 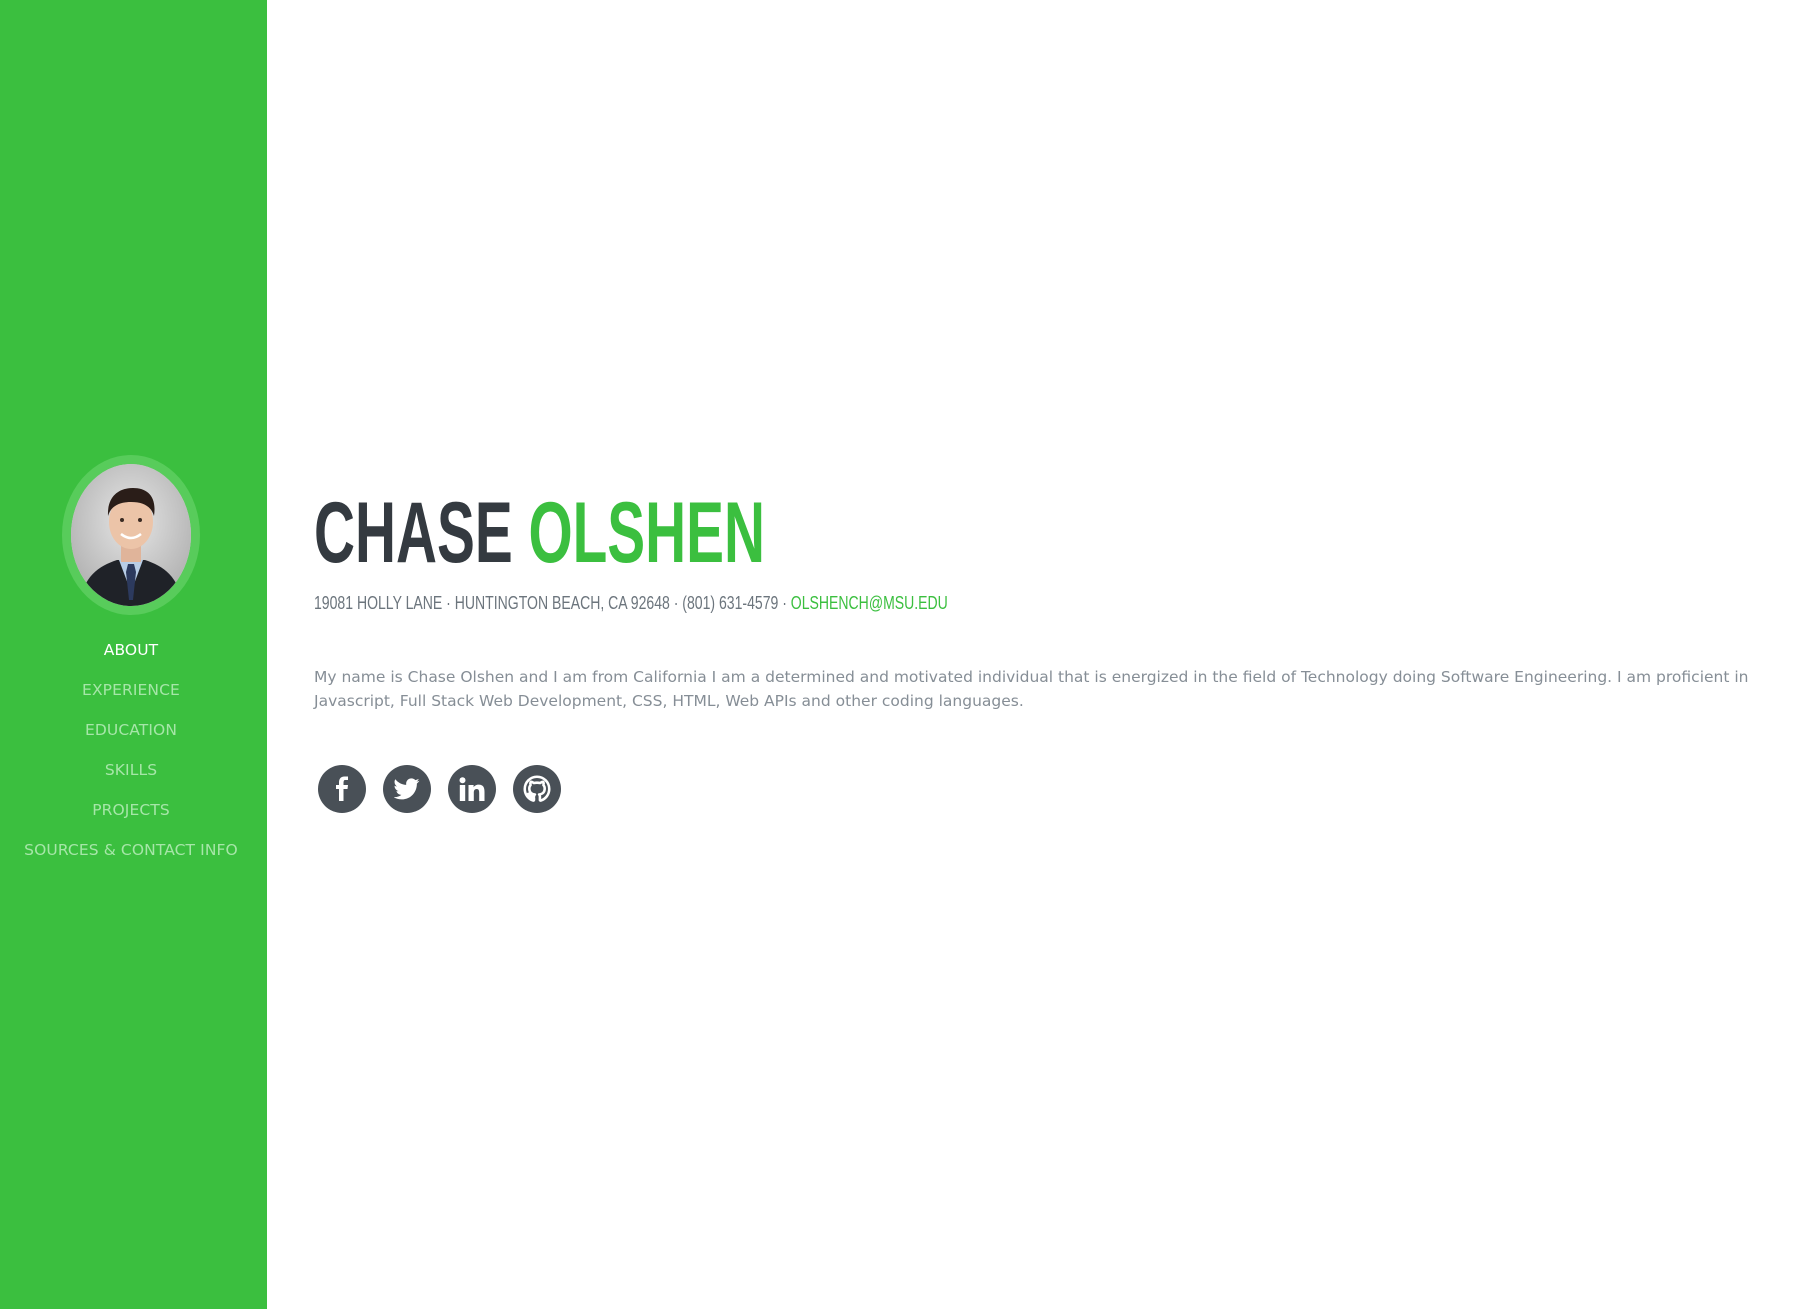 I want to click on facebook-link, so click(x=342, y=789).